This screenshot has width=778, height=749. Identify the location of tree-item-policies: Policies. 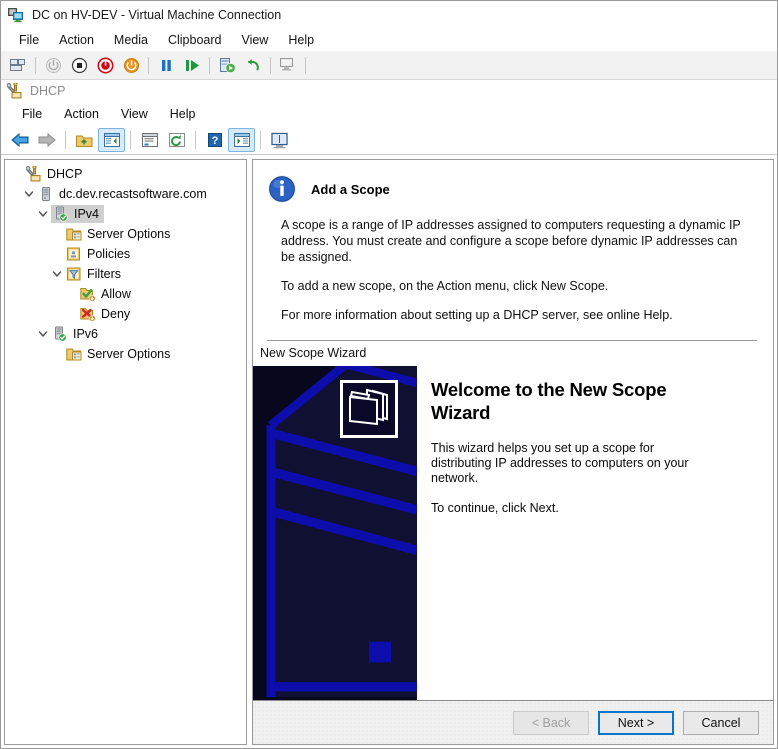
(126, 254).